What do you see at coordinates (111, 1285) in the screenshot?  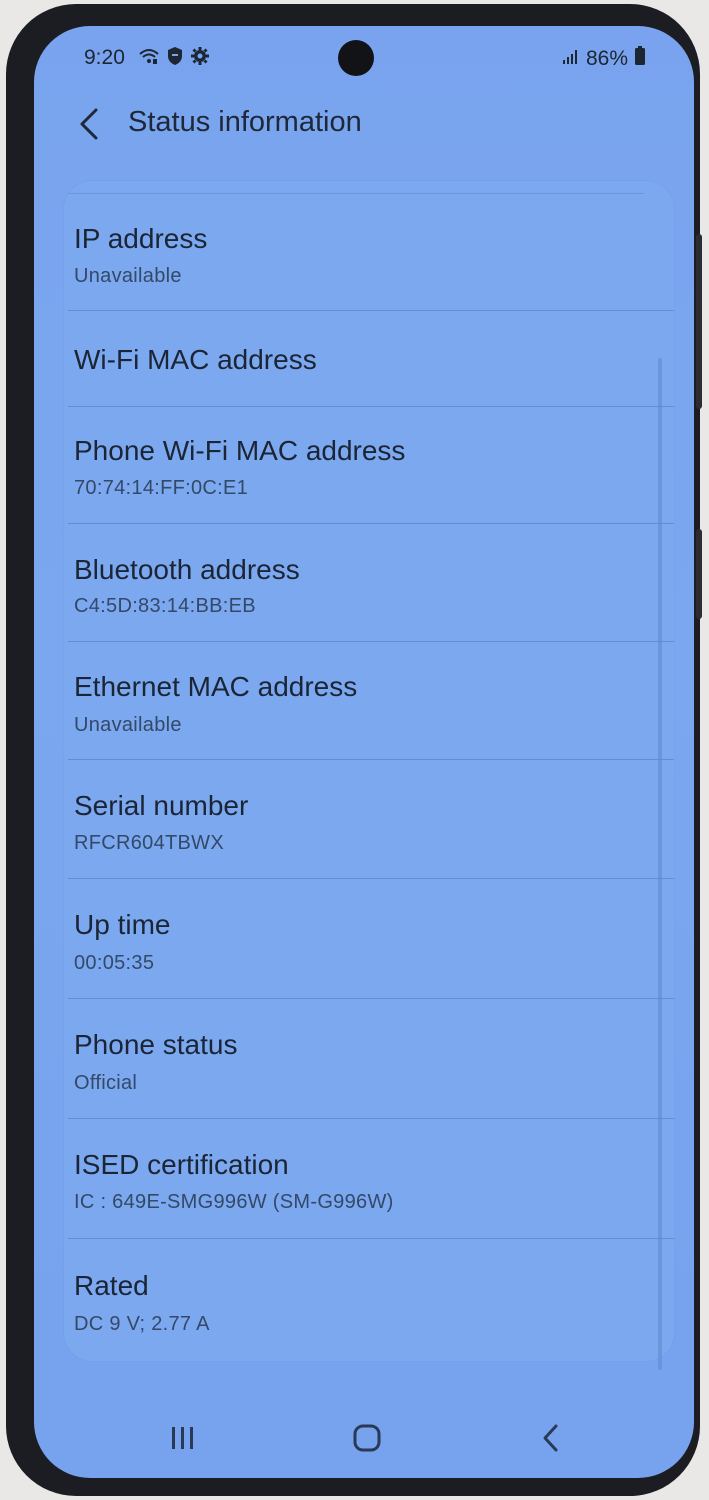 I see `list-item-title: Rated` at bounding box center [111, 1285].